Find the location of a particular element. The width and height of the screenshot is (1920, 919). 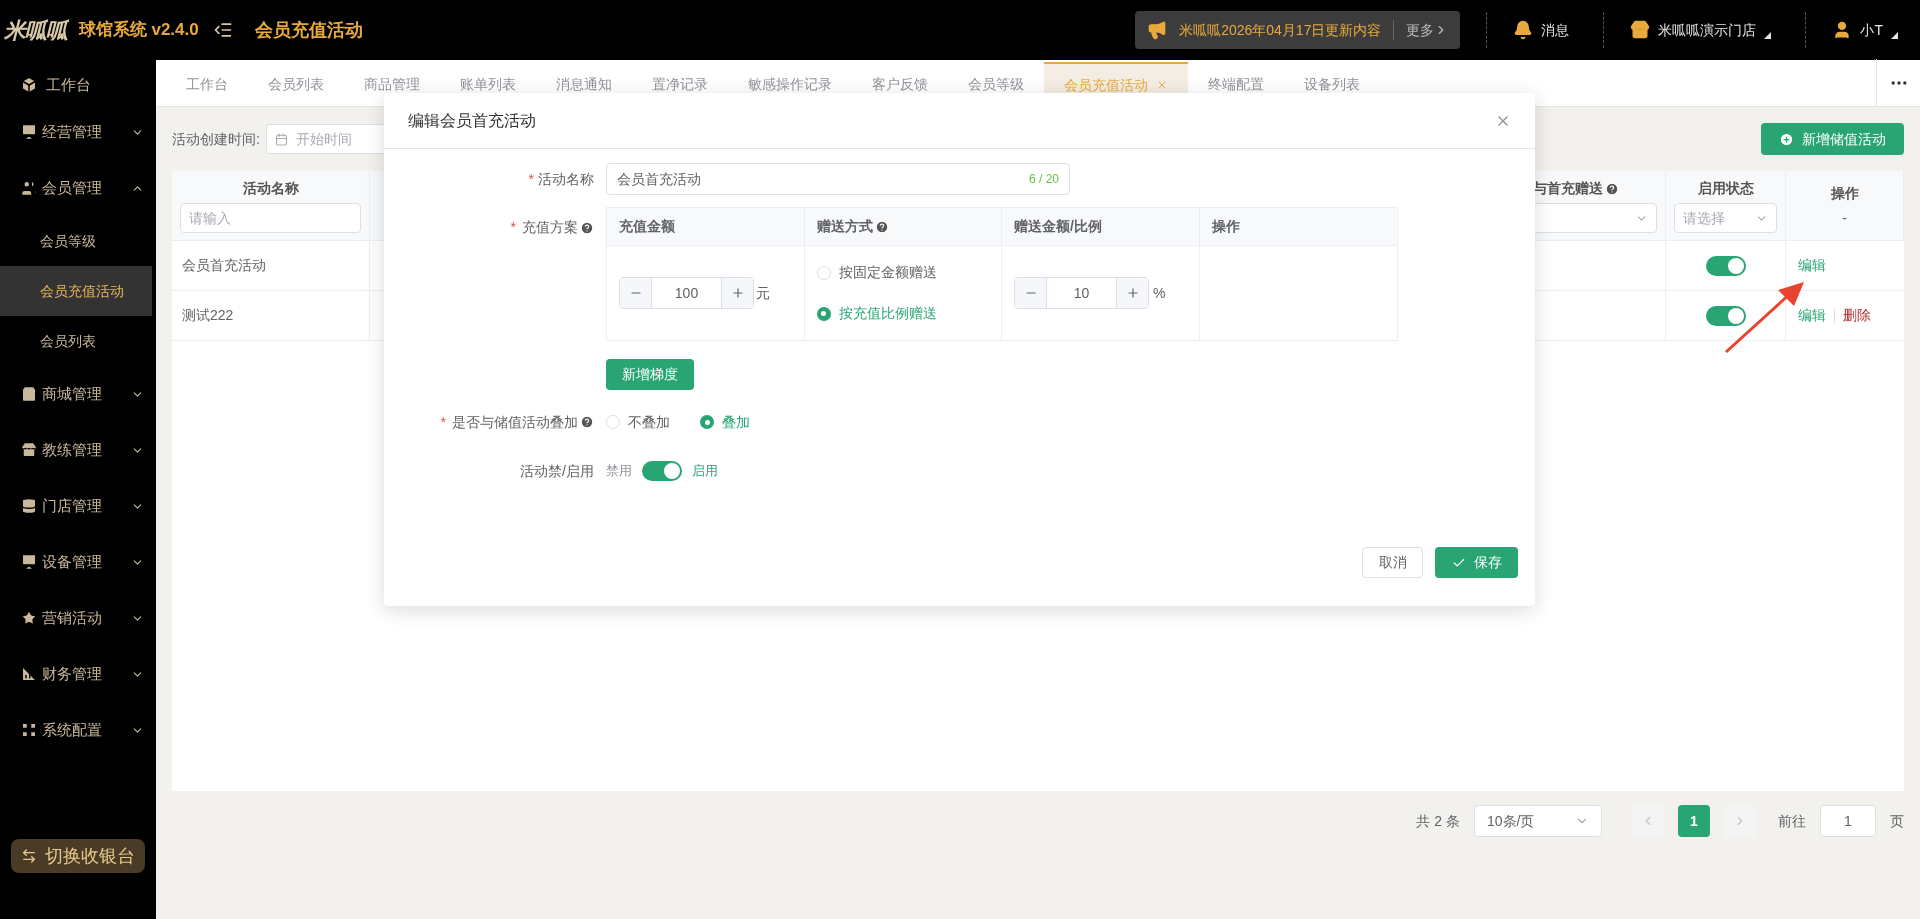

page-title: 会员充值活动 is located at coordinates (308, 30).